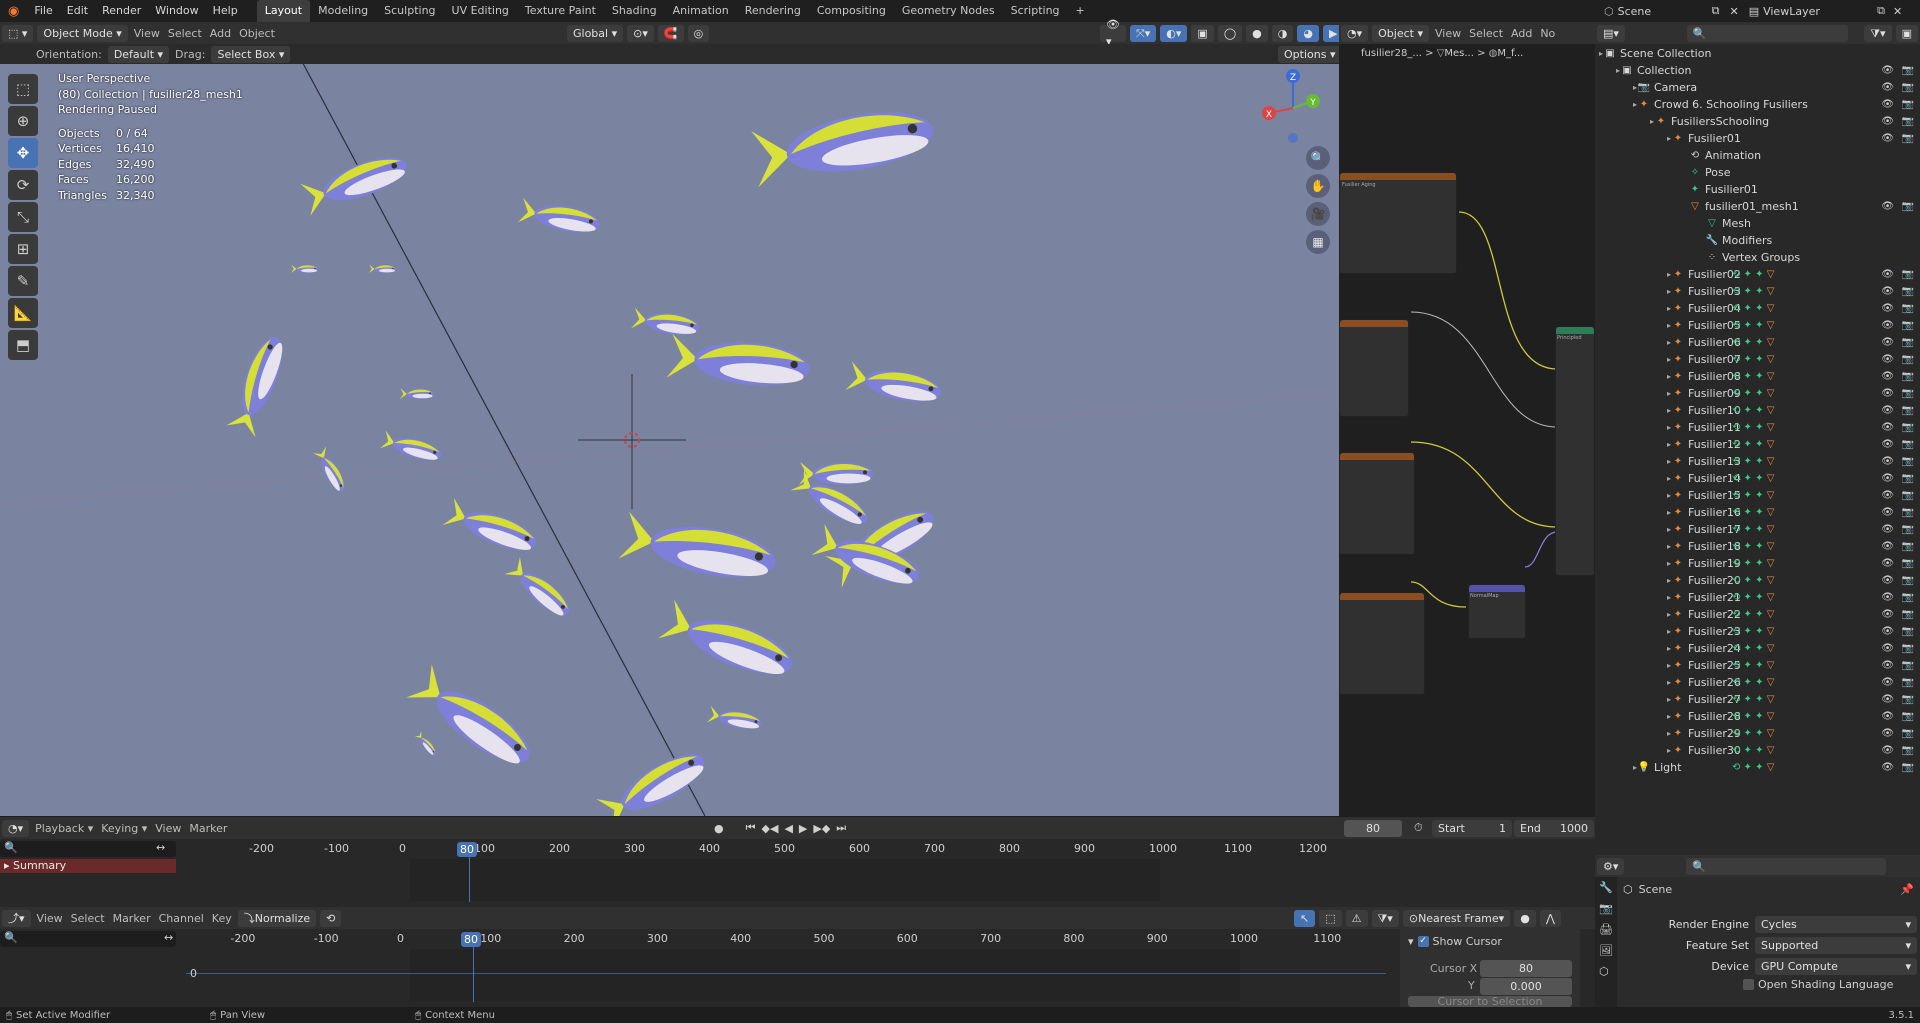 The width and height of the screenshot is (1920, 1023). I want to click on outliner-row: ▸ ✦ Fusilier27 ⟲ ✦ ✦ ▽ 👁 📷, so click(1757, 699).